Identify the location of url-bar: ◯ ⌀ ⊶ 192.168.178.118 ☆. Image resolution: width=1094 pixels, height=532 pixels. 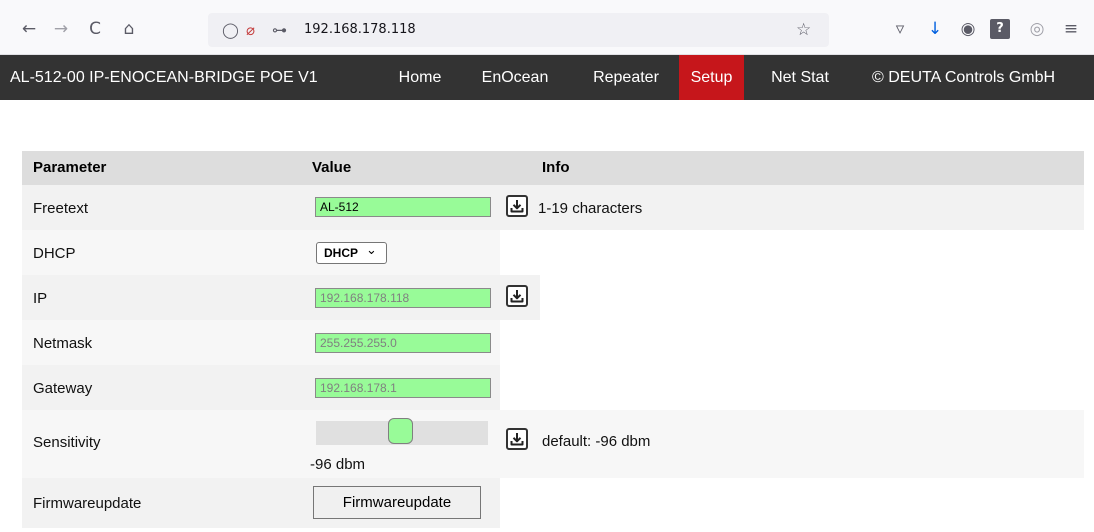
(518, 30).